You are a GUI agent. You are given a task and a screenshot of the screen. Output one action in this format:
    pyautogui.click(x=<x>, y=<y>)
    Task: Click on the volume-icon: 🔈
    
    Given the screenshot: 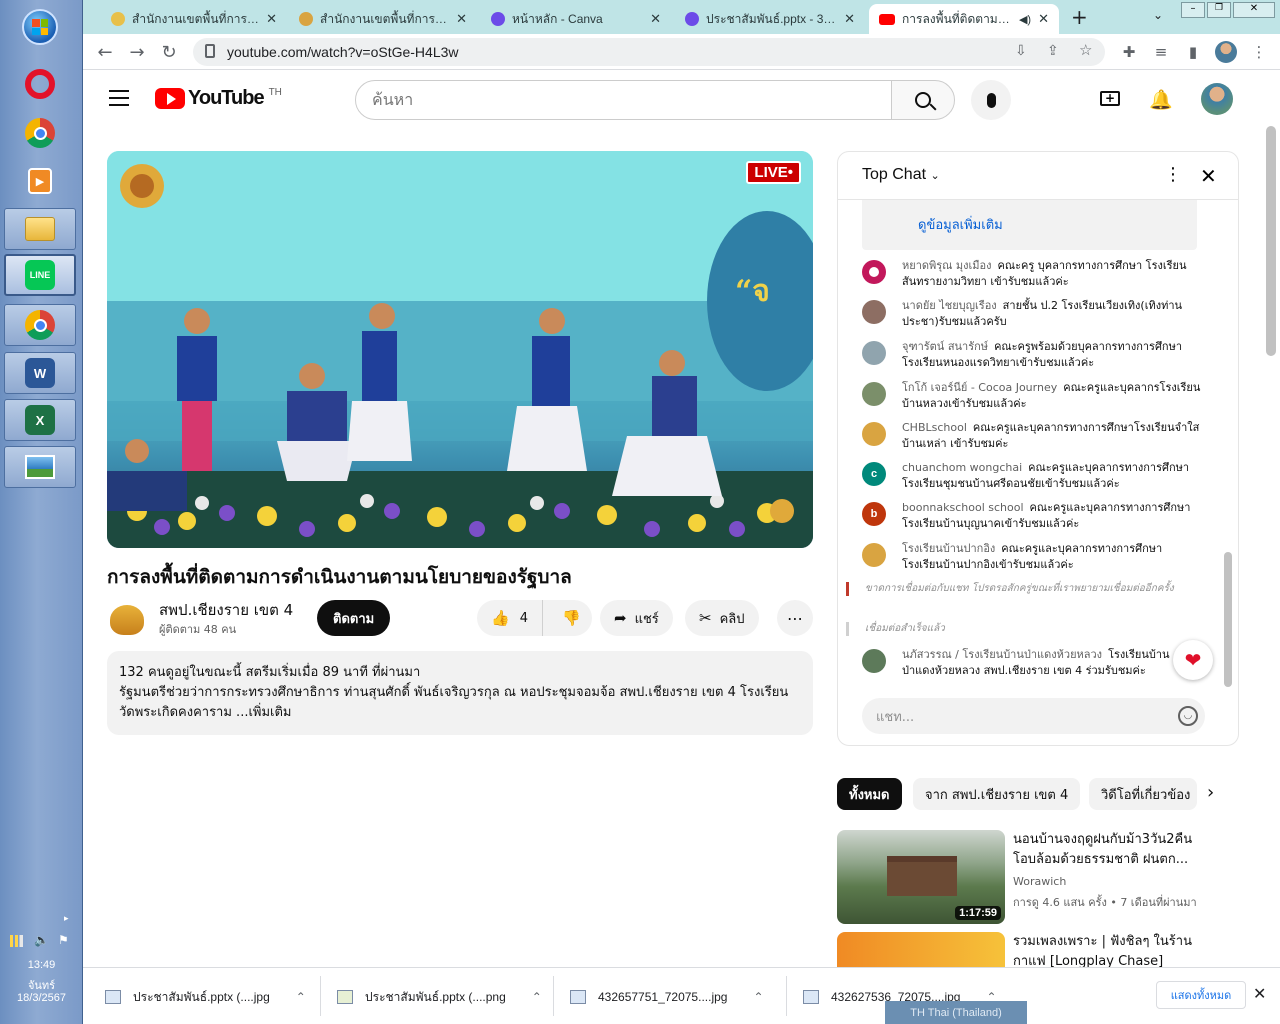 What is the action you would take?
    pyautogui.click(x=41, y=940)
    